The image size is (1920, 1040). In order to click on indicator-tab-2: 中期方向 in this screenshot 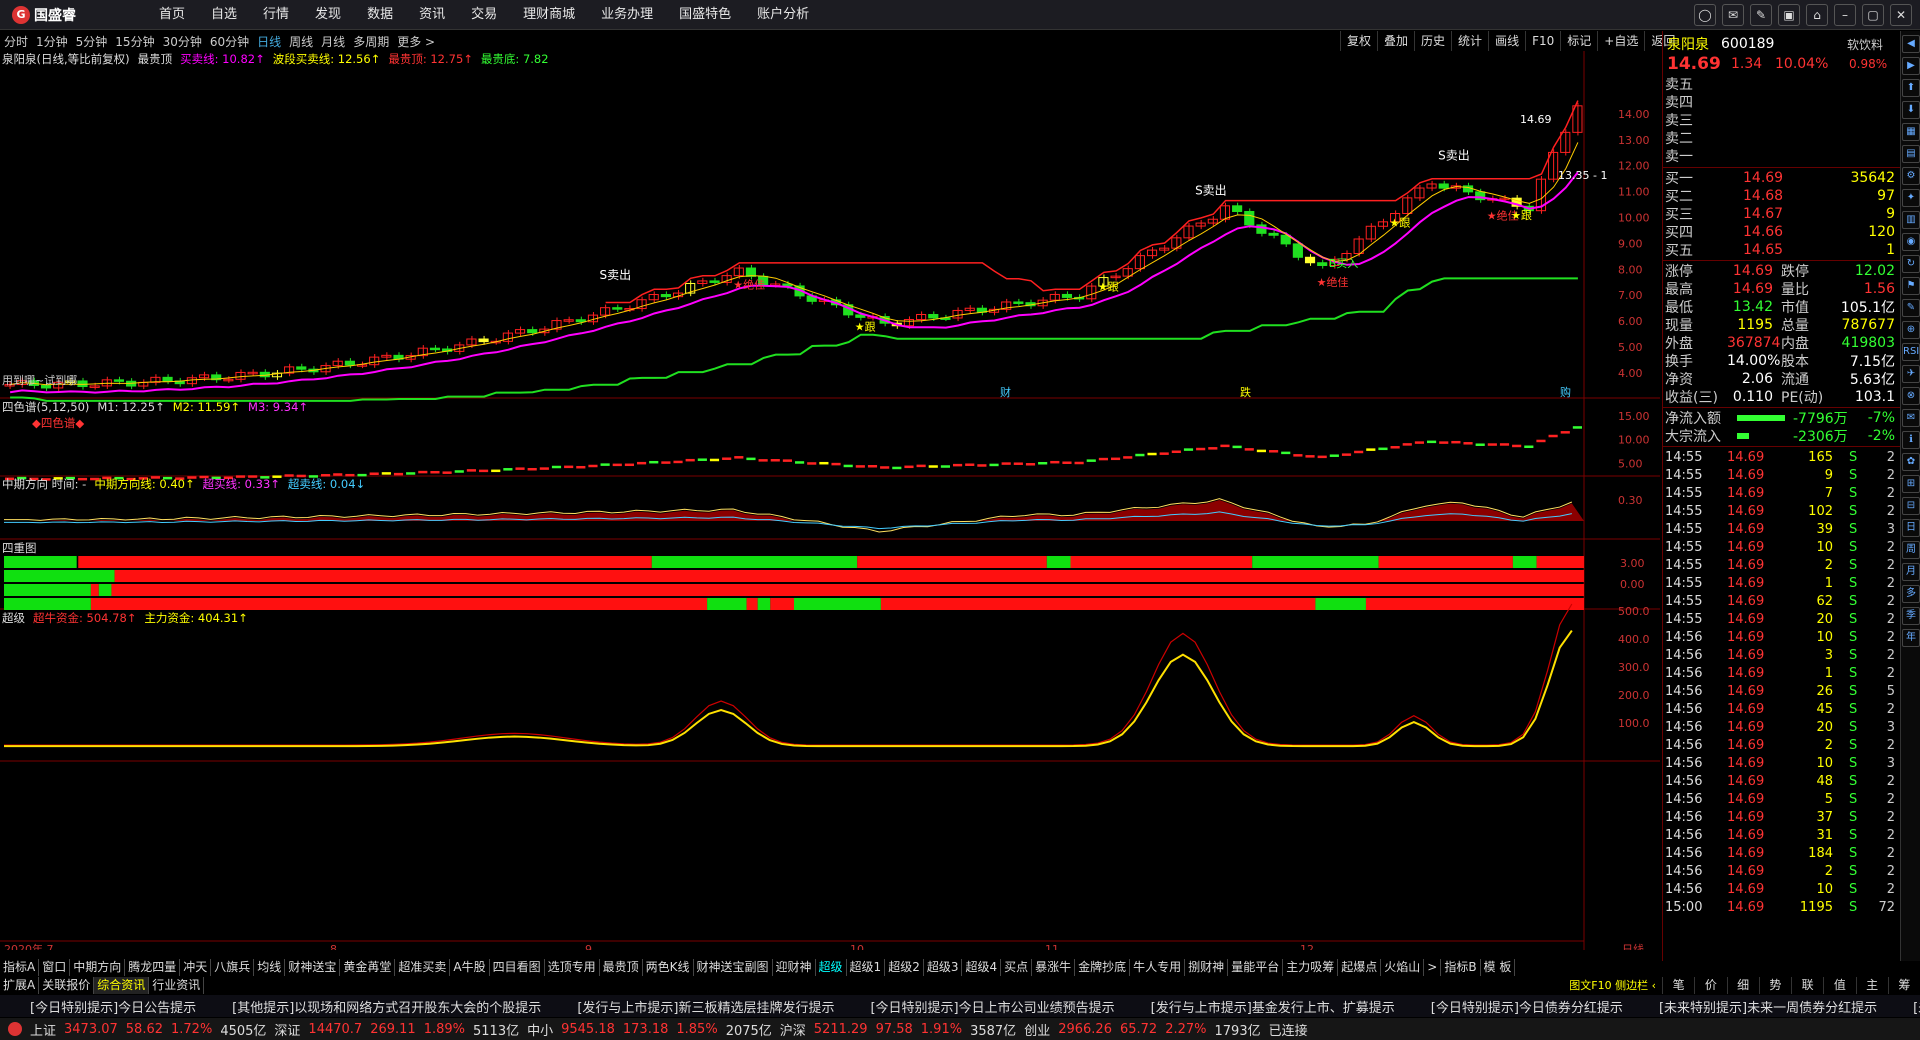, I will do `click(98, 967)`.